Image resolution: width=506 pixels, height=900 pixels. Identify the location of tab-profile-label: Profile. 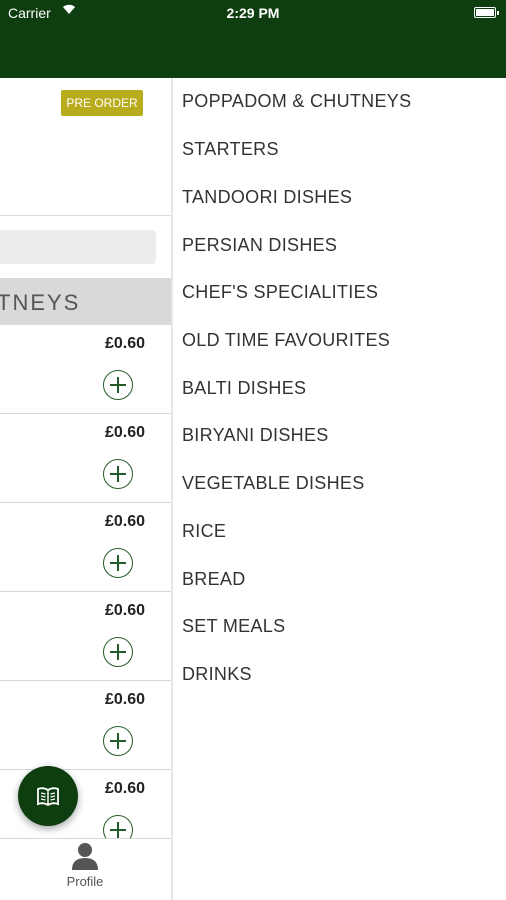
(85, 881).